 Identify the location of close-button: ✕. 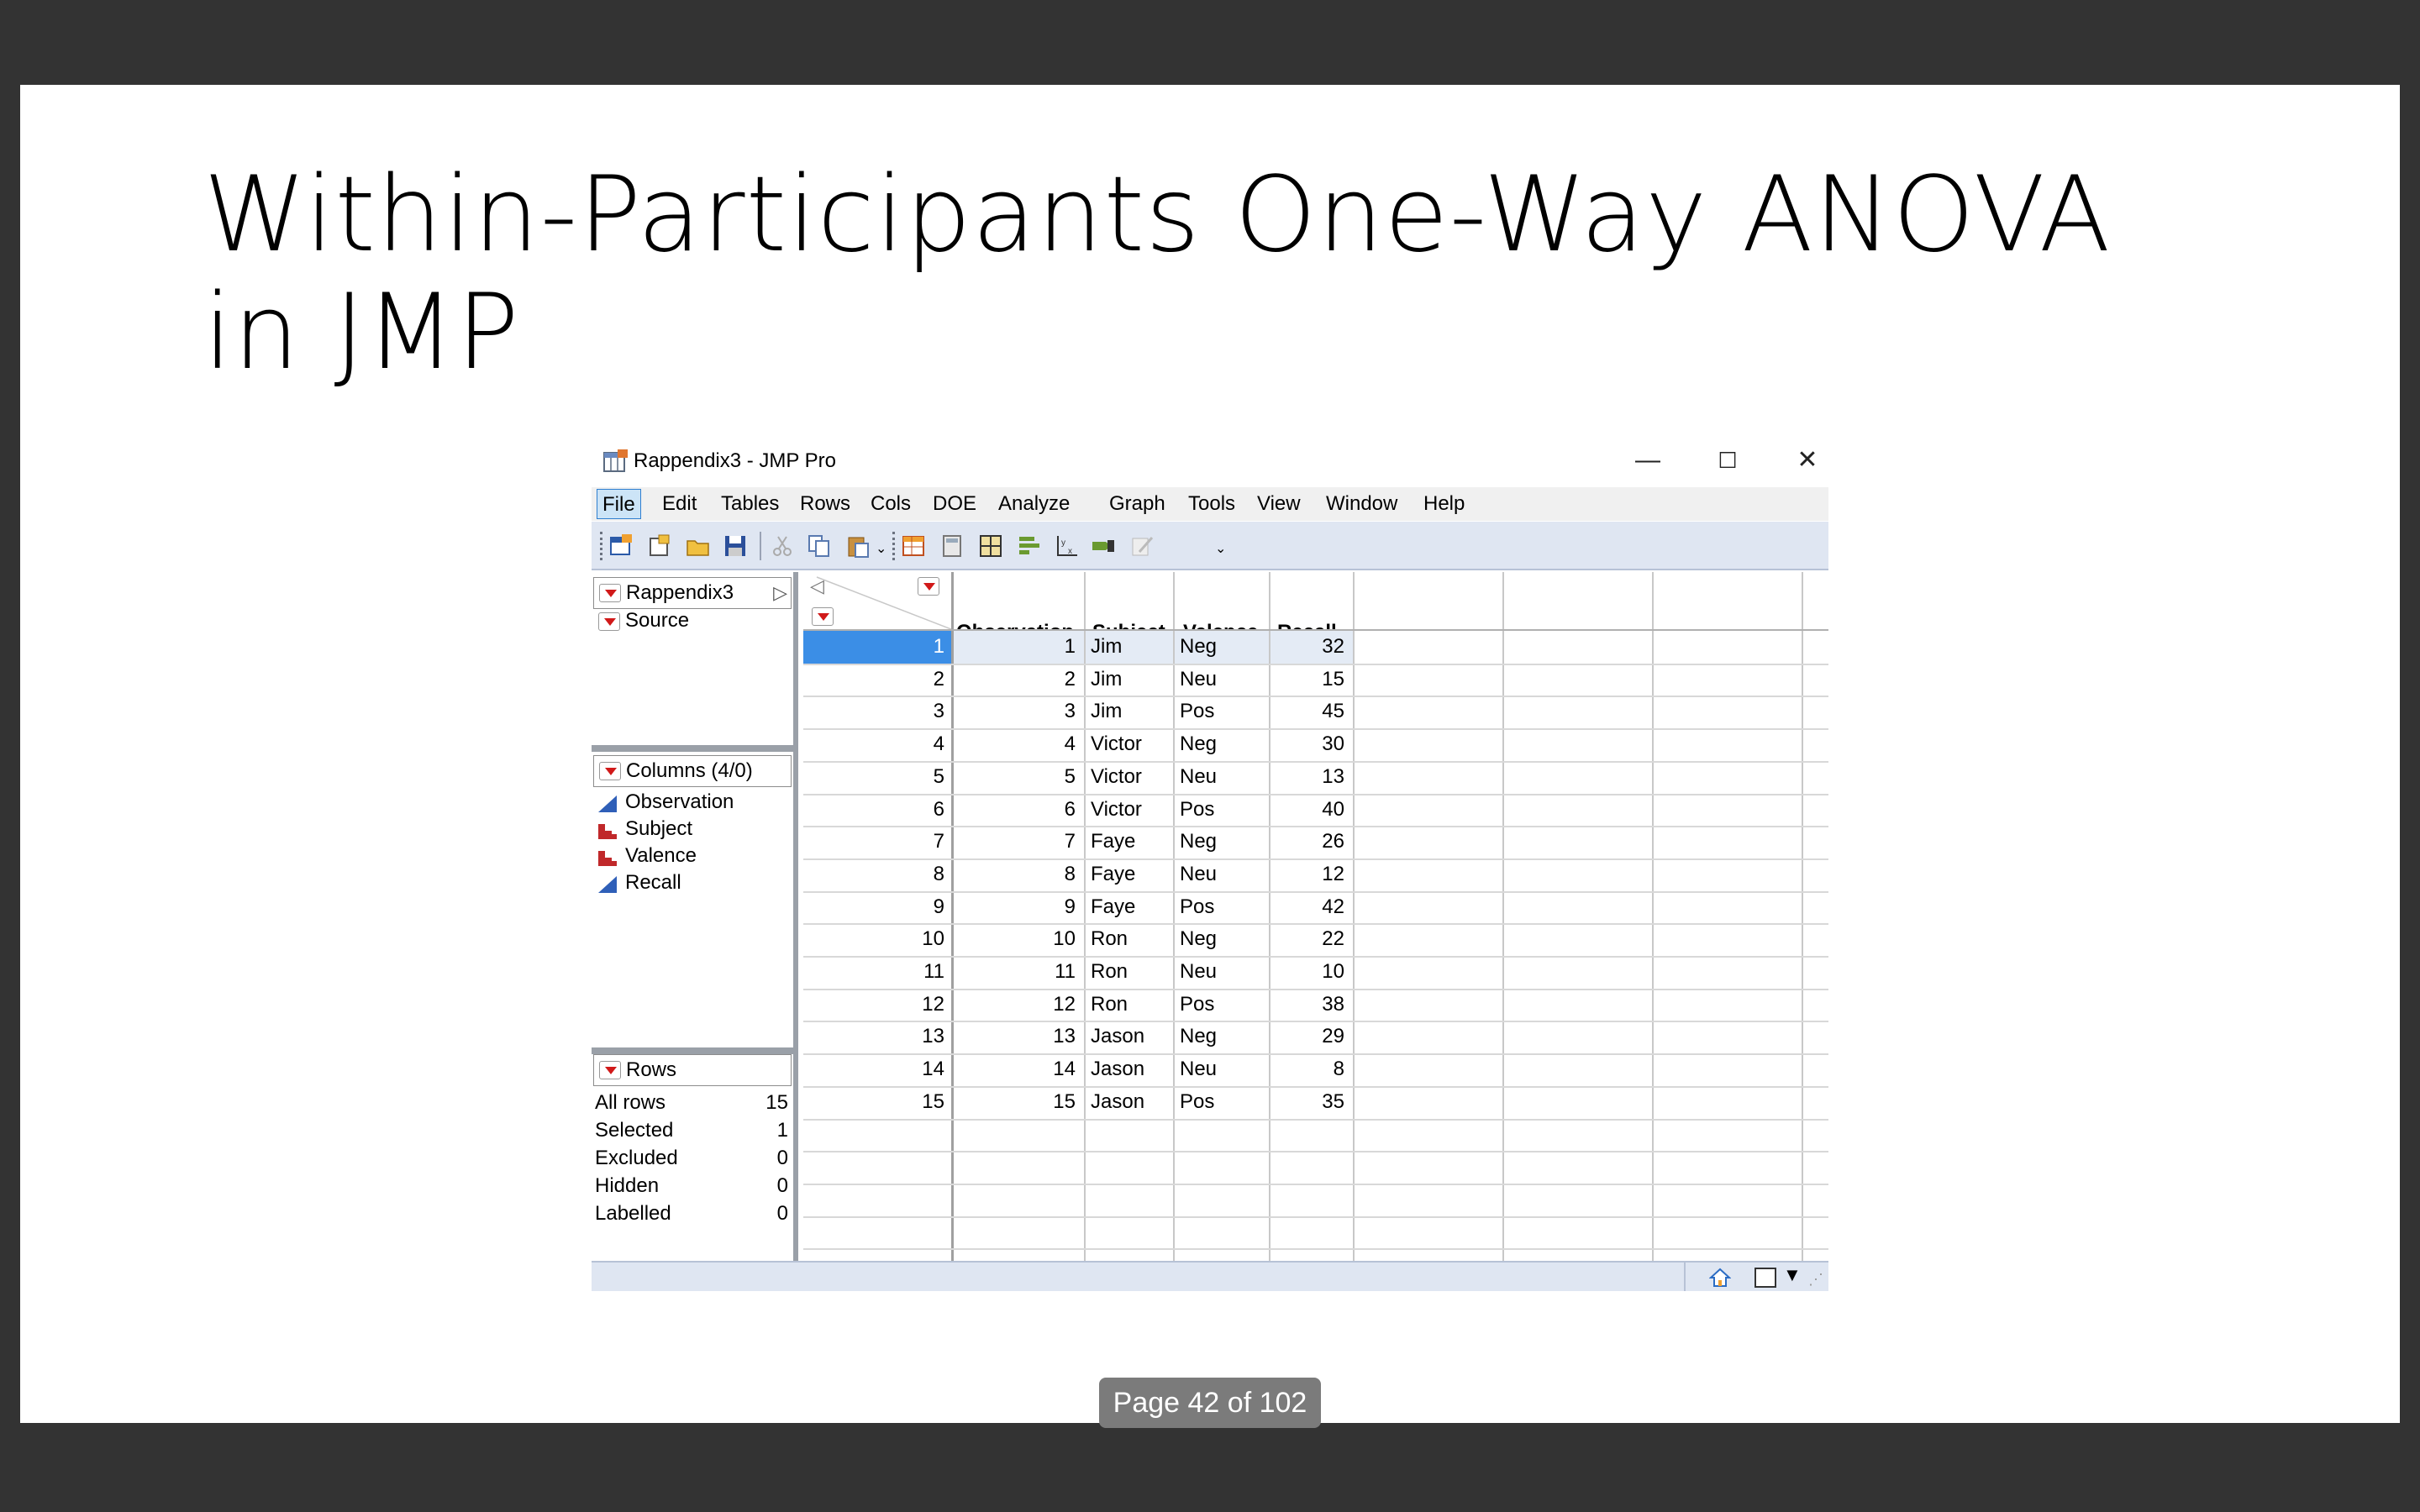
(1803, 460).